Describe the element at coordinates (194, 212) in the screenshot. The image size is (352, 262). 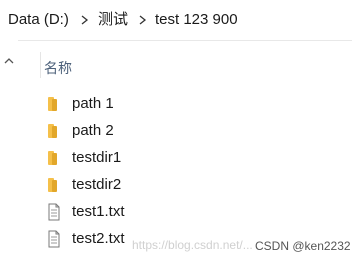
I see `list-item-file: test1.txt` at that location.